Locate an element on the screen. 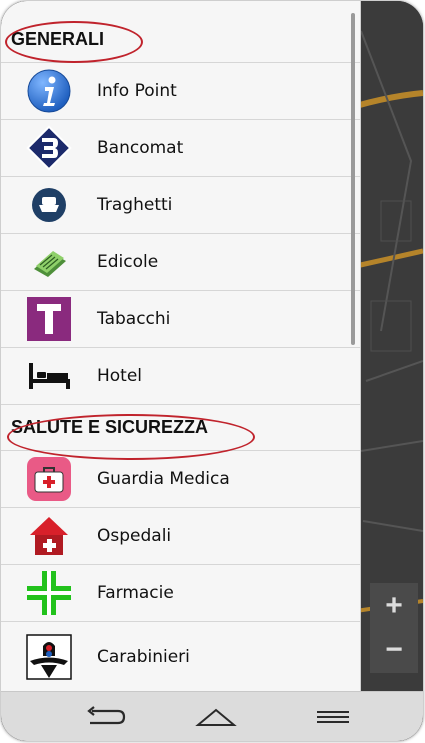 The width and height of the screenshot is (425, 743). home-button is located at coordinates (216, 717).